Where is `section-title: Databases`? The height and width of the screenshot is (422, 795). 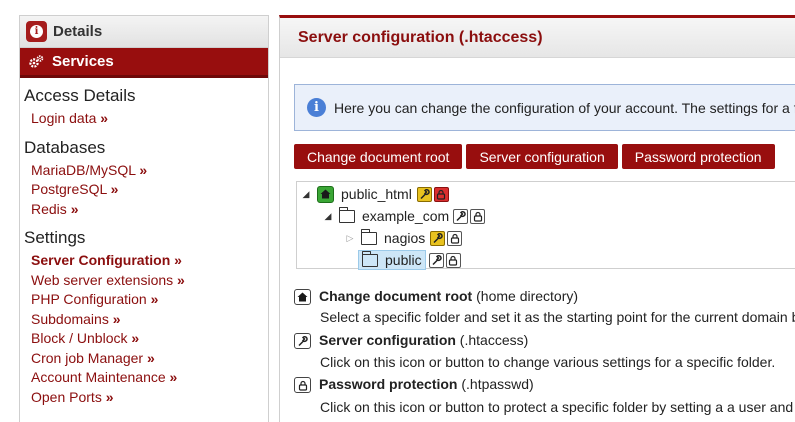
section-title: Databases is located at coordinates (65, 147).